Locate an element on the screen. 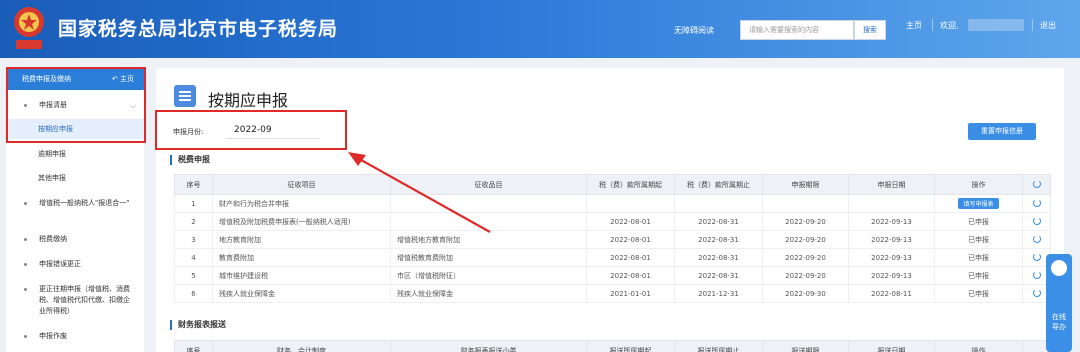 This screenshot has width=1080, height=352. column-header: 报送所属期起 is located at coordinates (630, 346).